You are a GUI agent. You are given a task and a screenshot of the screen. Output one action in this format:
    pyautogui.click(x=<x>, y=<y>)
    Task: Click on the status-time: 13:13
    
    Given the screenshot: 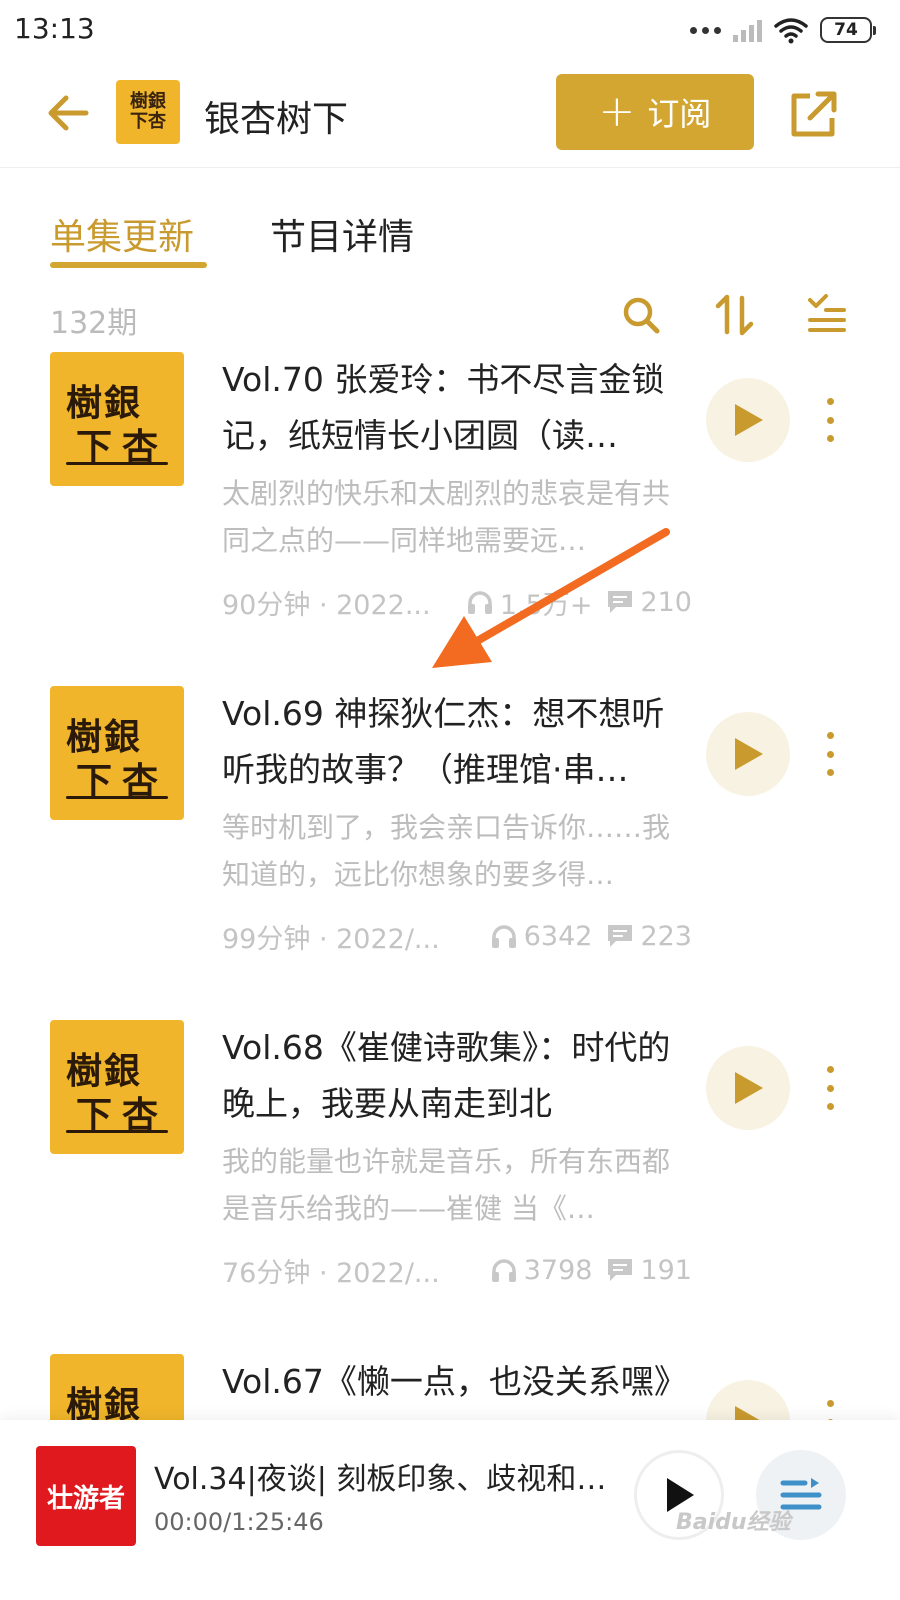 What is the action you would take?
    pyautogui.click(x=54, y=28)
    